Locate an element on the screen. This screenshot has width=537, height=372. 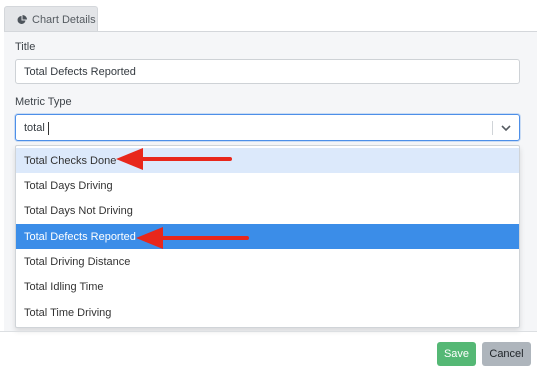
title-label: Title is located at coordinates (25, 47).